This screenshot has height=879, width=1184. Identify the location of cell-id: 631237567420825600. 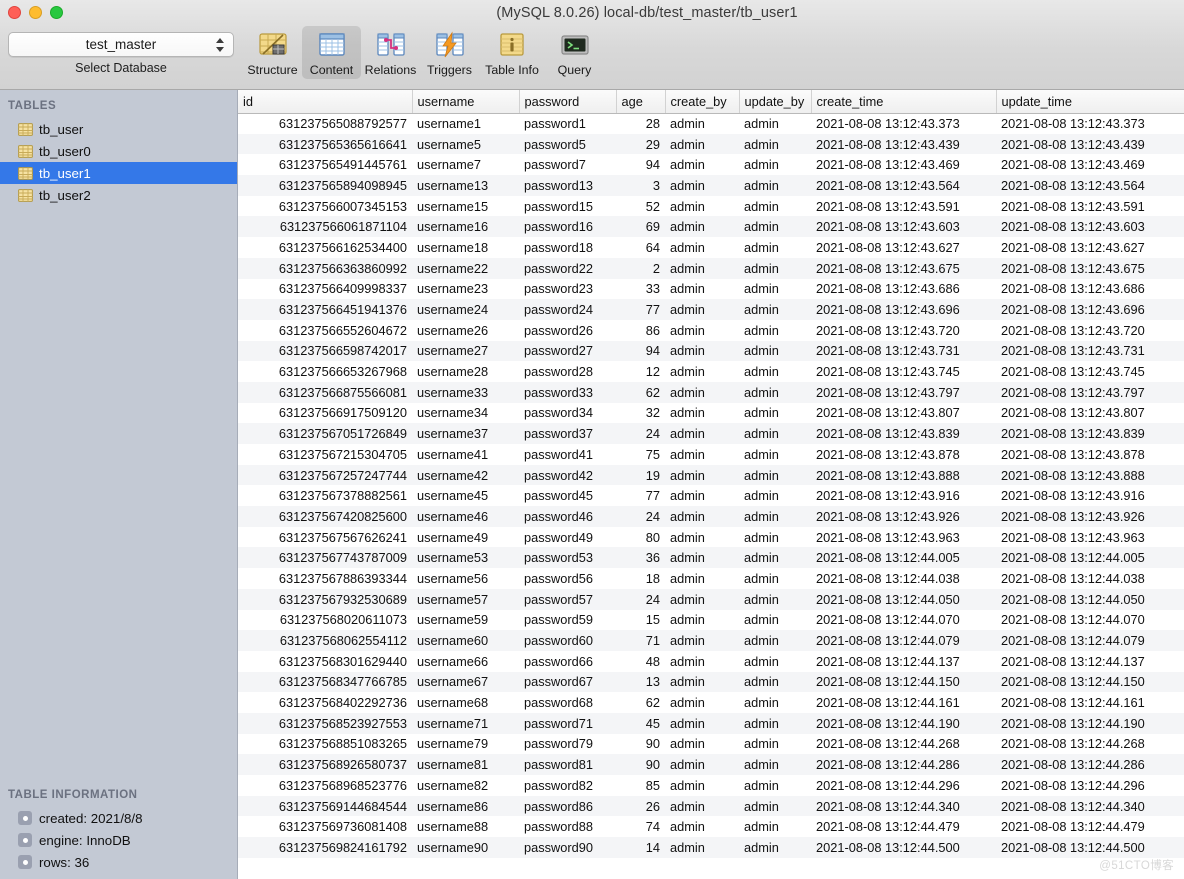
(325, 516).